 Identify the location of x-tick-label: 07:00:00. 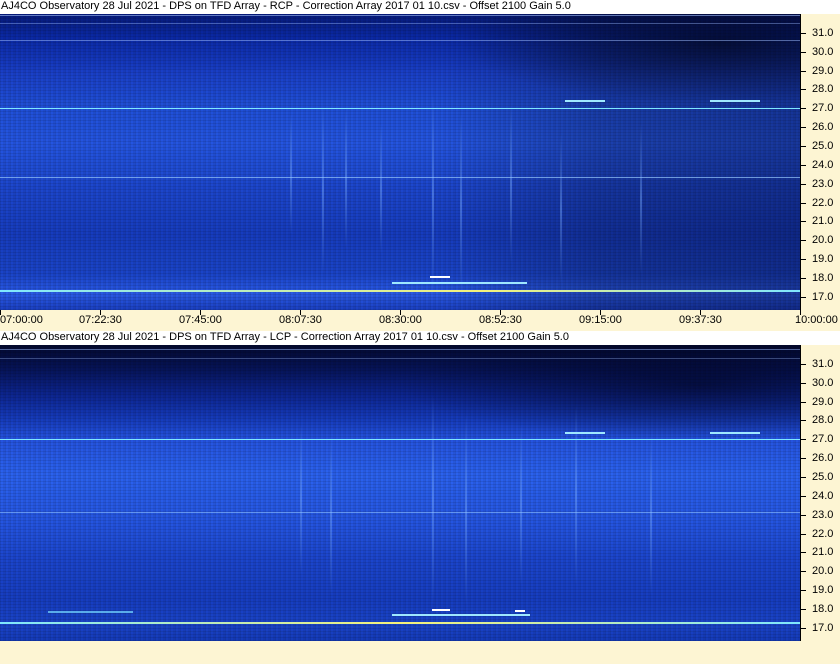
(21, 320).